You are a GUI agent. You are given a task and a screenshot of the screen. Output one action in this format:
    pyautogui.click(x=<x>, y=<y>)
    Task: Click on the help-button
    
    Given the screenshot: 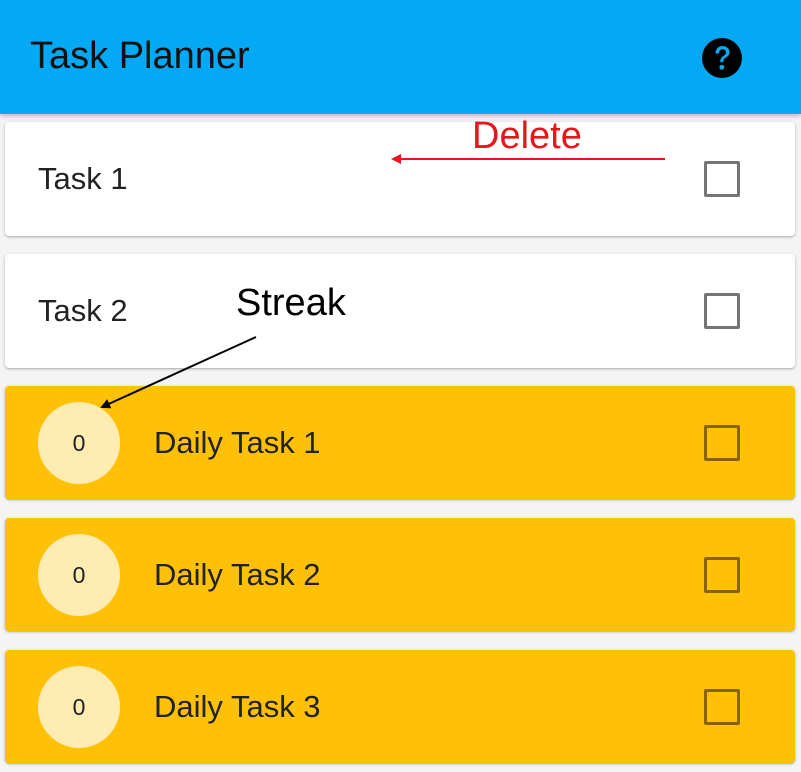 What is the action you would take?
    pyautogui.click(x=722, y=58)
    